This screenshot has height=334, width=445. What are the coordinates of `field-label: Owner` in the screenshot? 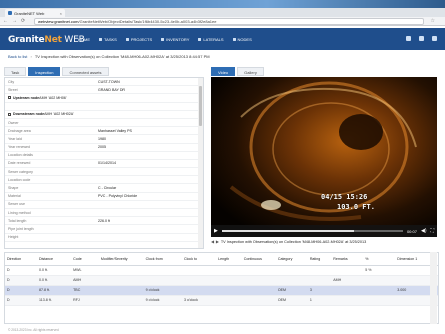 It's located at (13, 122).